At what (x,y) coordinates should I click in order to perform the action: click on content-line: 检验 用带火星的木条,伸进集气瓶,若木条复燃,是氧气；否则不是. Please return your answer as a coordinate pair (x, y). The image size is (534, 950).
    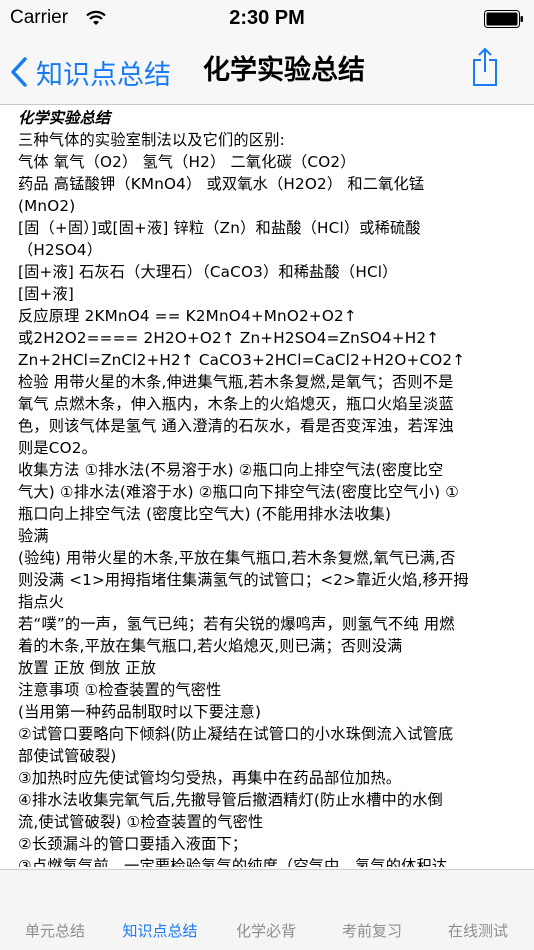
    Looking at the image, I should click on (236, 382).